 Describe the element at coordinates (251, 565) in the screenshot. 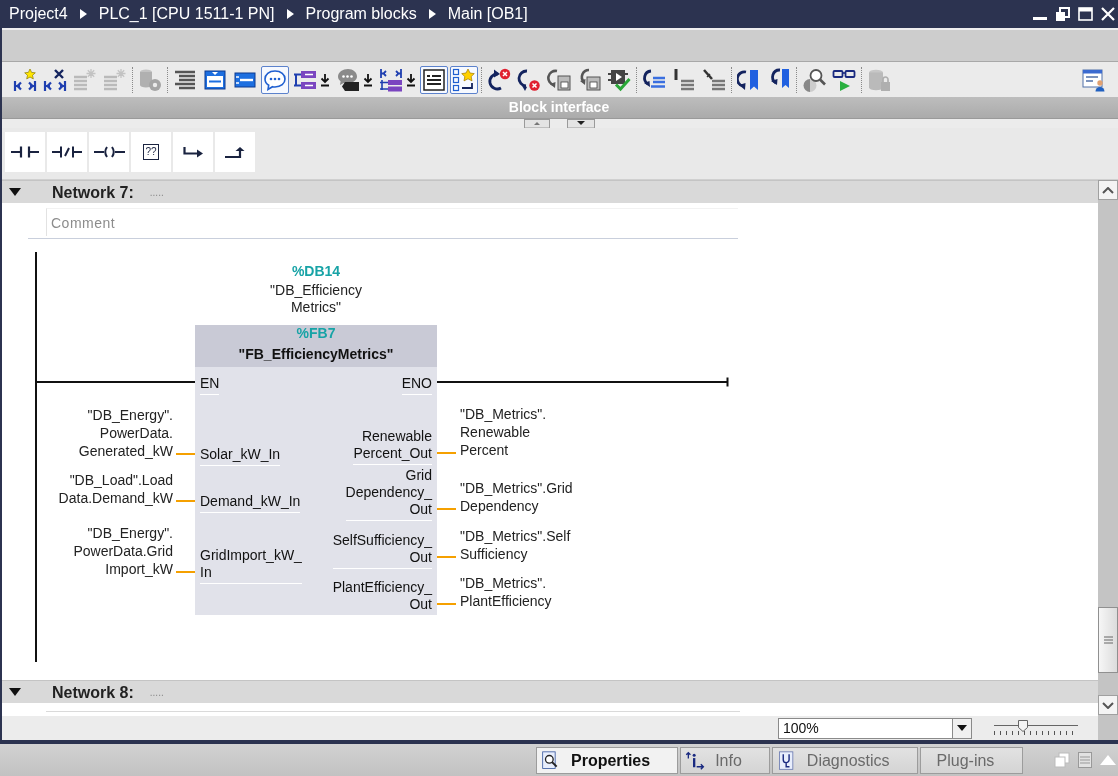

I see `pin-label: GridImport_kW_ In` at that location.